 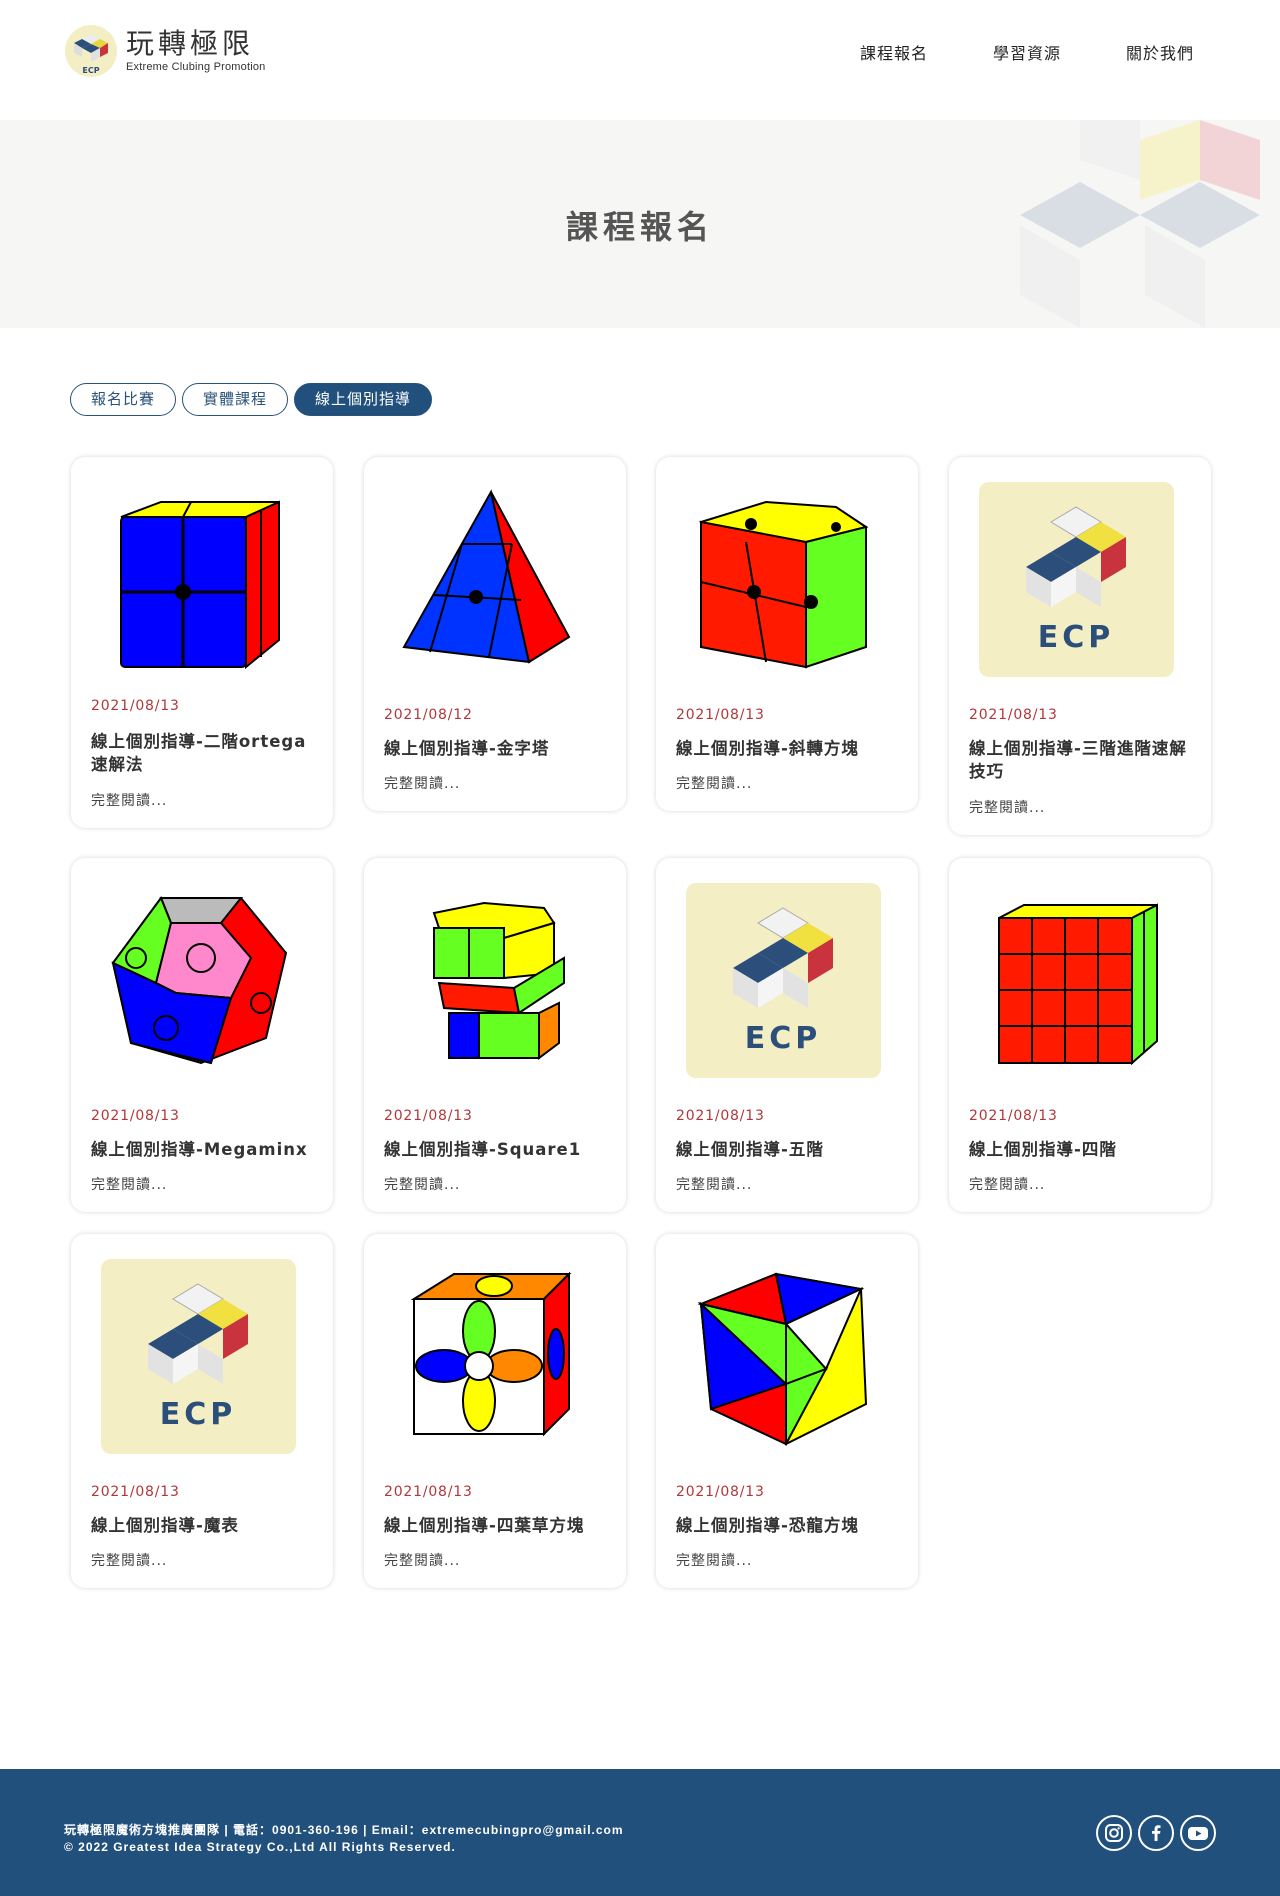 I want to click on main-nav: 課程報名 學習資源 關於我們, so click(x=1059, y=52).